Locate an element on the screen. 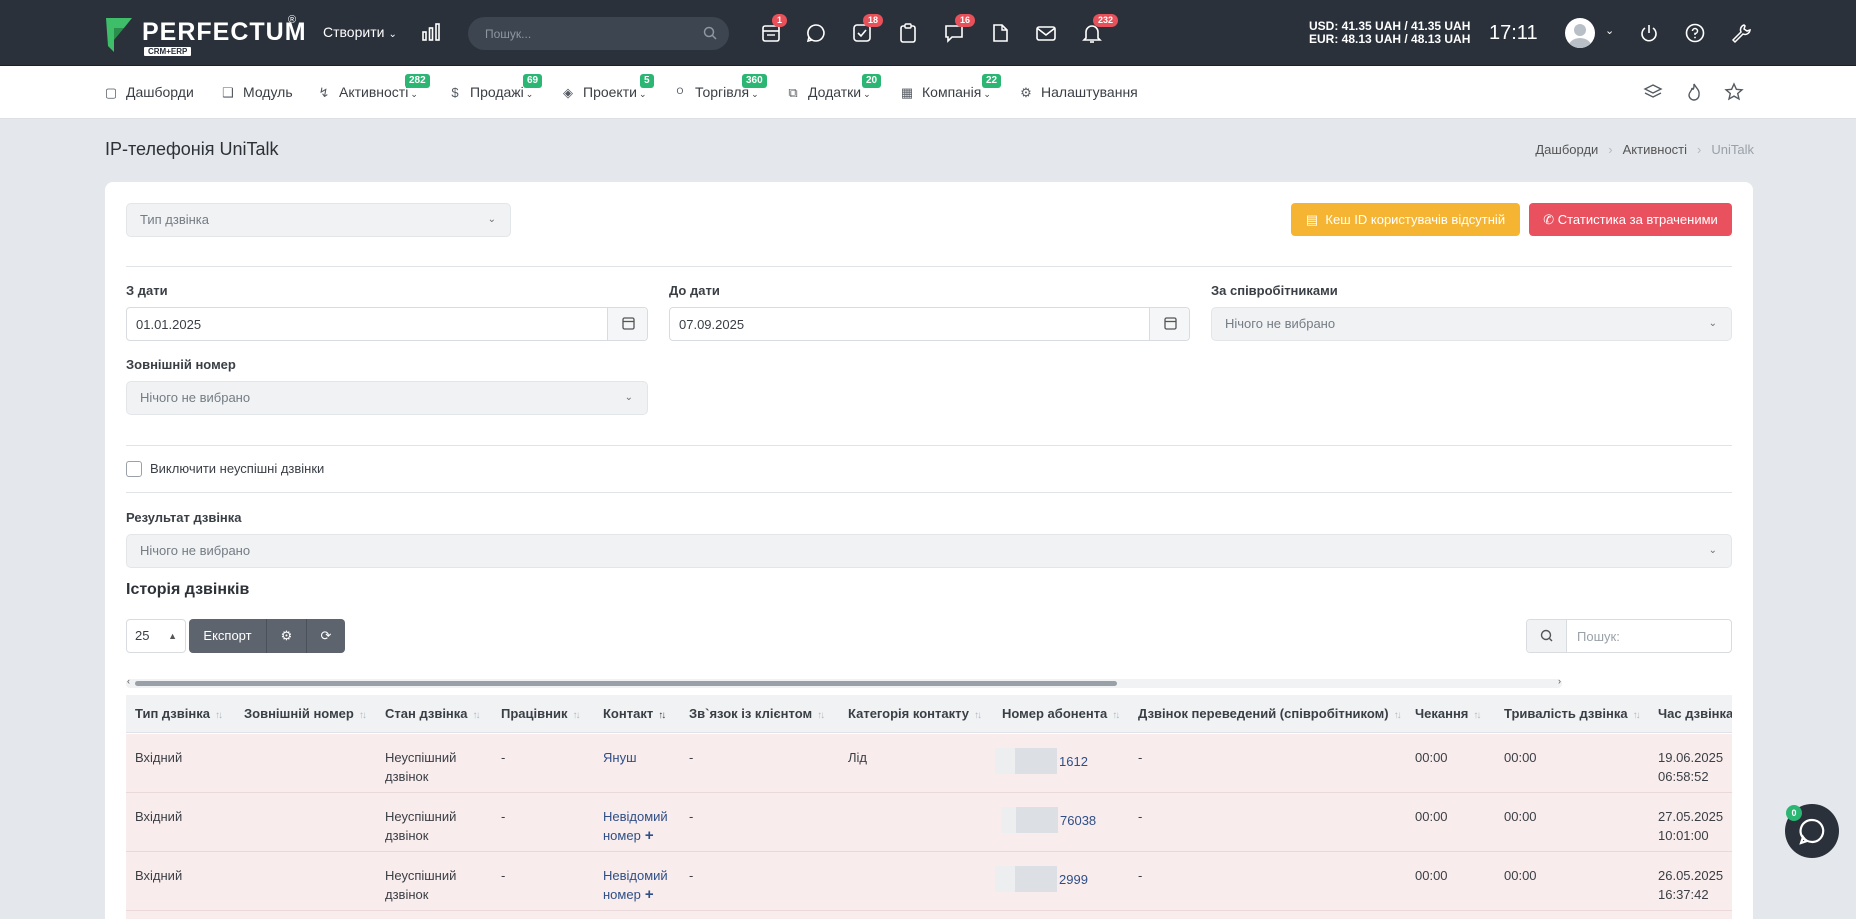 This screenshot has width=1856, height=919. date-to-field is located at coordinates (929, 324).